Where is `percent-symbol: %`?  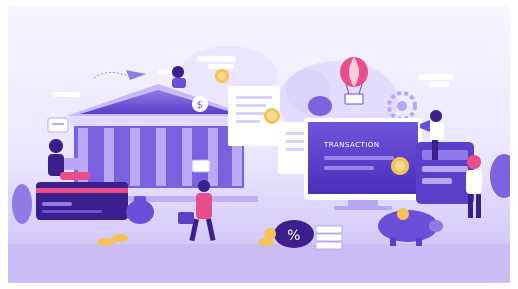
percent-symbol: % is located at coordinates (294, 236).